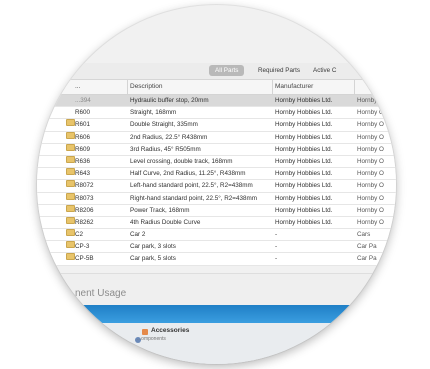  I want to click on description-cell: Hydraulic buffer stop, 20mm, so click(169, 100).